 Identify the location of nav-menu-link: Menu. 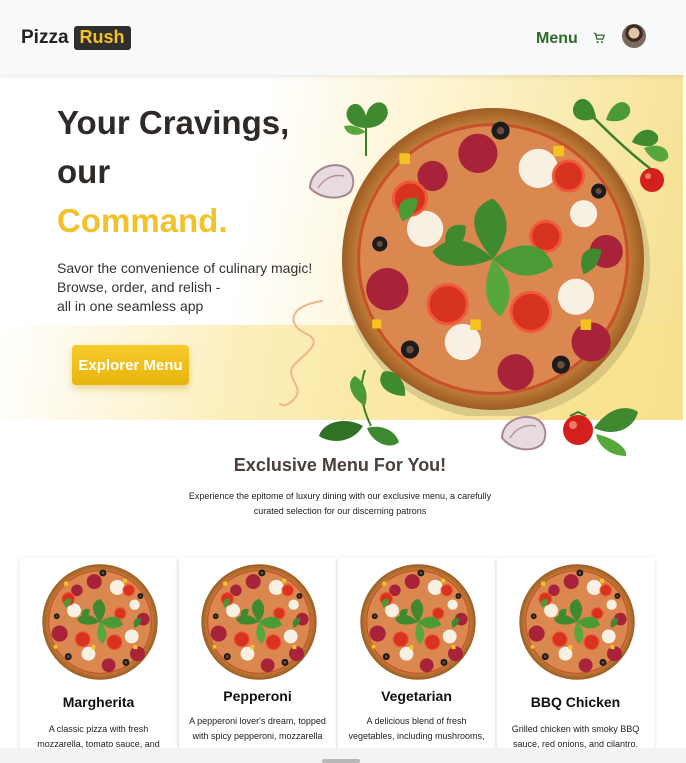
(557, 39).